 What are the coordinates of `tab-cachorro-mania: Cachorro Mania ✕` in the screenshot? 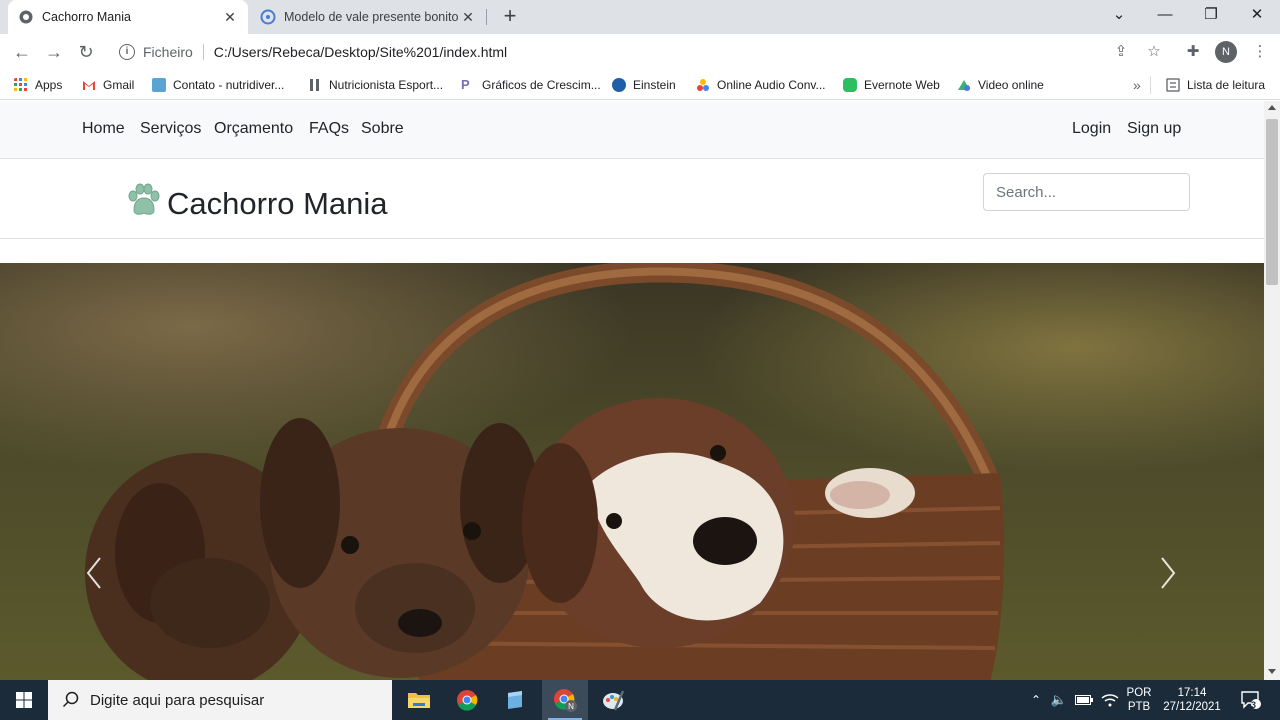 It's located at (128, 17).